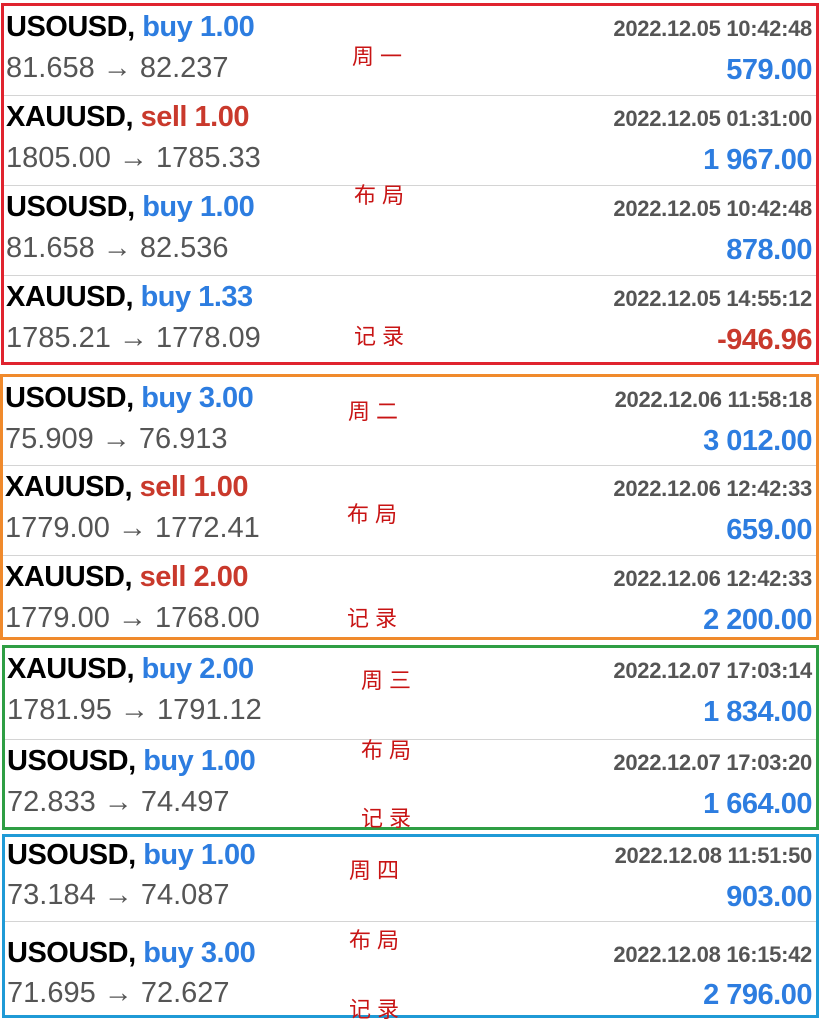 This screenshot has height=1024, width=822. What do you see at coordinates (58, 338) in the screenshot?
I see `open-price: 1785.21` at bounding box center [58, 338].